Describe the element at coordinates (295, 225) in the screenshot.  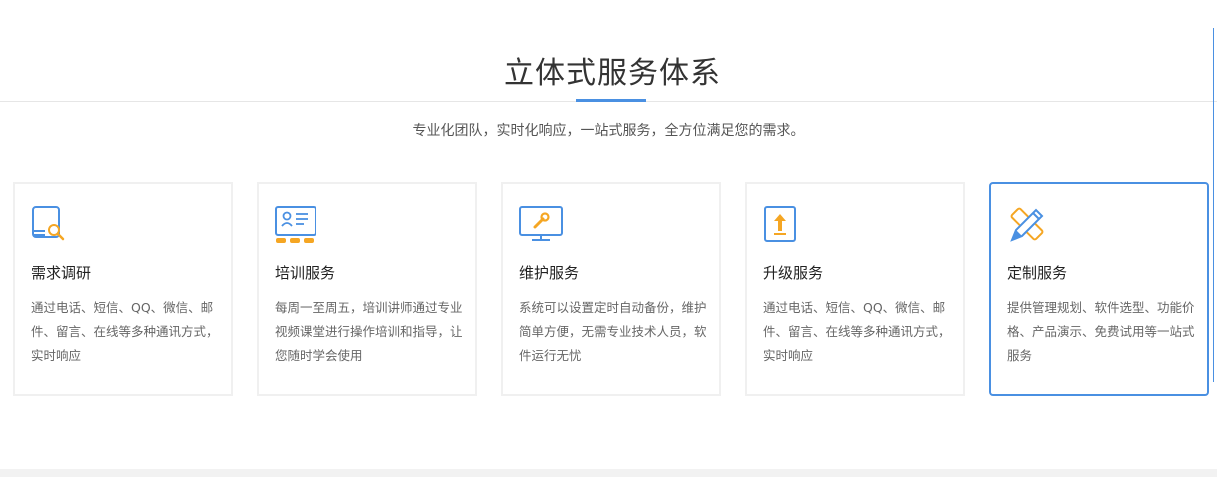
I see `training-board-icon` at that location.